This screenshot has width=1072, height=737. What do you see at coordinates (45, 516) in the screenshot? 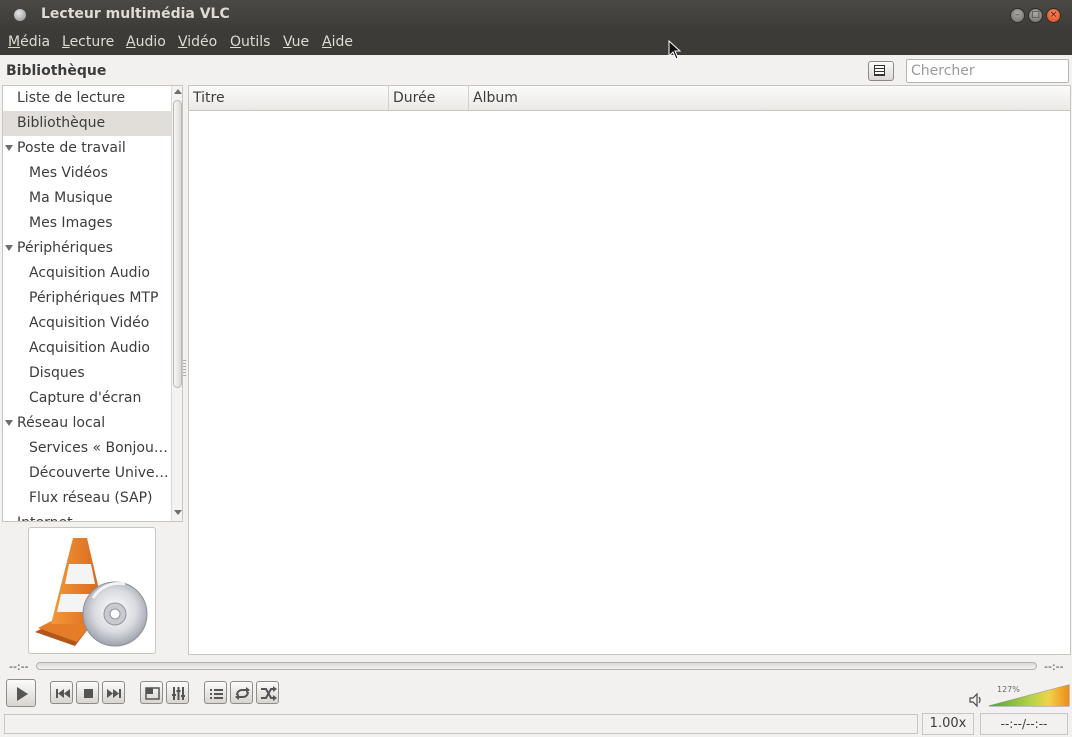
I see `sidebar-item-label: Internet` at bounding box center [45, 516].